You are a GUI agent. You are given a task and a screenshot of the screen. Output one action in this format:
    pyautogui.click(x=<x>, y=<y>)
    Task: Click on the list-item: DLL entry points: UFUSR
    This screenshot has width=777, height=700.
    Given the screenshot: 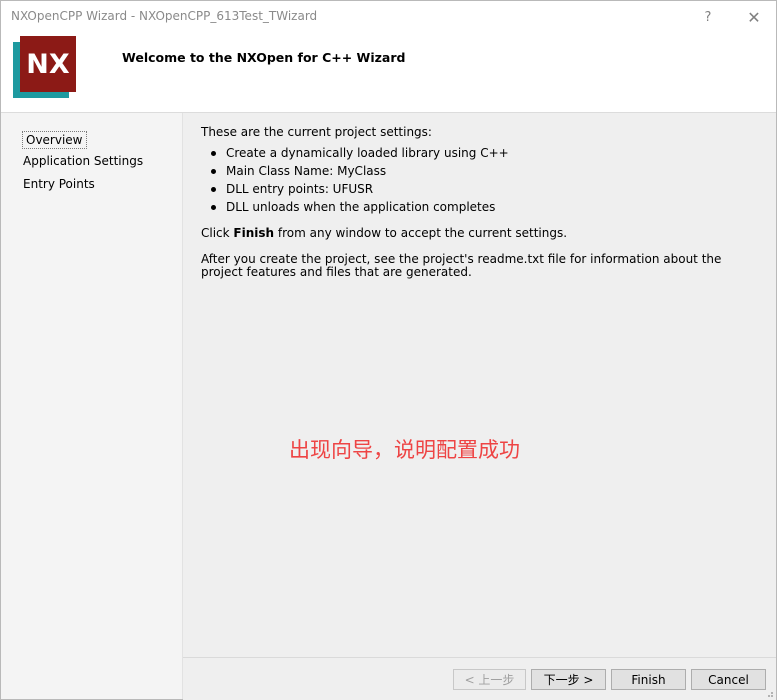 What is the action you would take?
    pyautogui.click(x=355, y=189)
    